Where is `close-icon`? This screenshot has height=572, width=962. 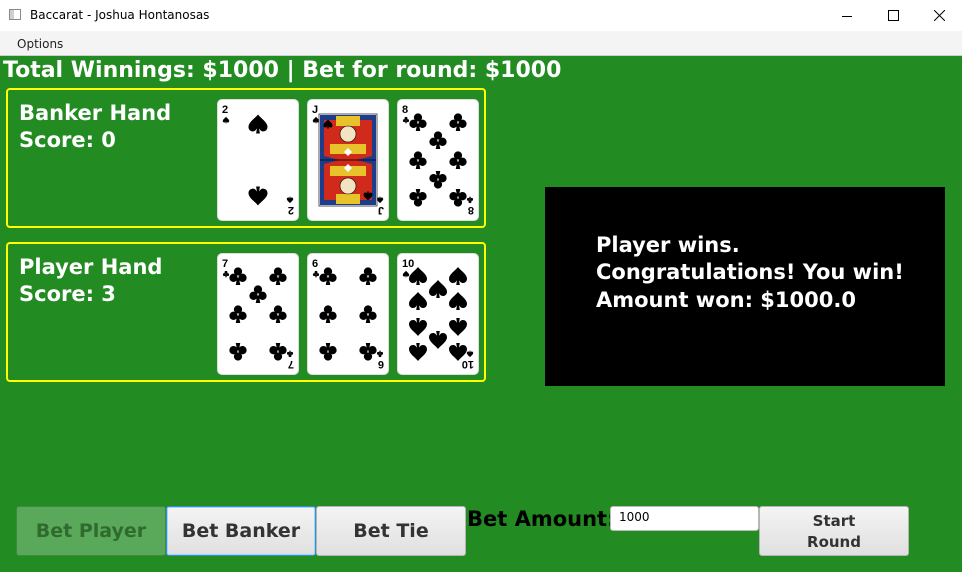
close-icon is located at coordinates (939, 15).